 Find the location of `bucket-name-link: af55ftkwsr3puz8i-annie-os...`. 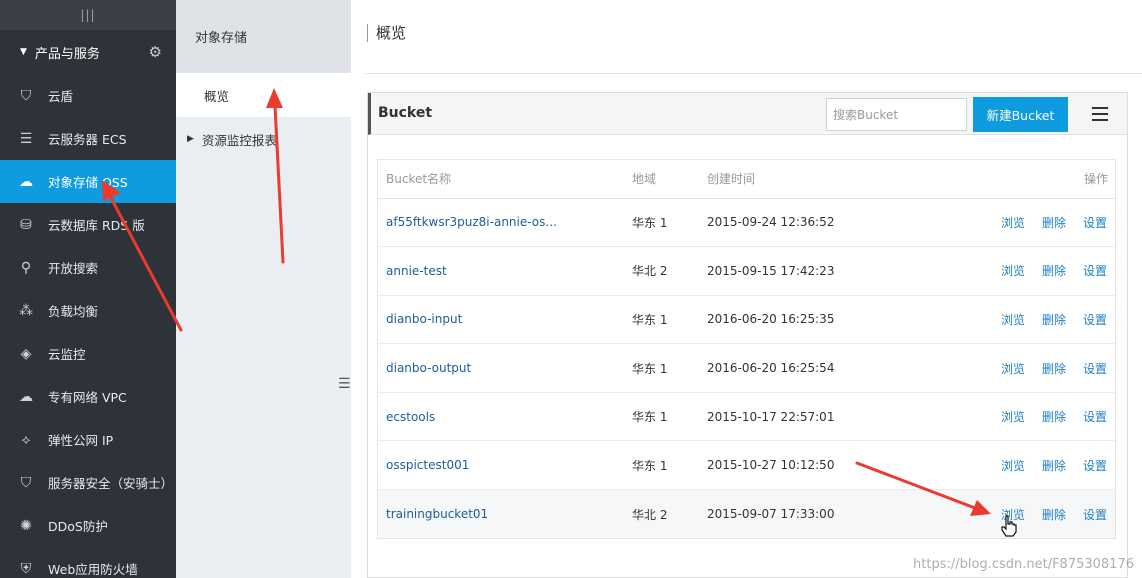

bucket-name-link: af55ftkwsr3puz8i-annie-os... is located at coordinates (471, 222).